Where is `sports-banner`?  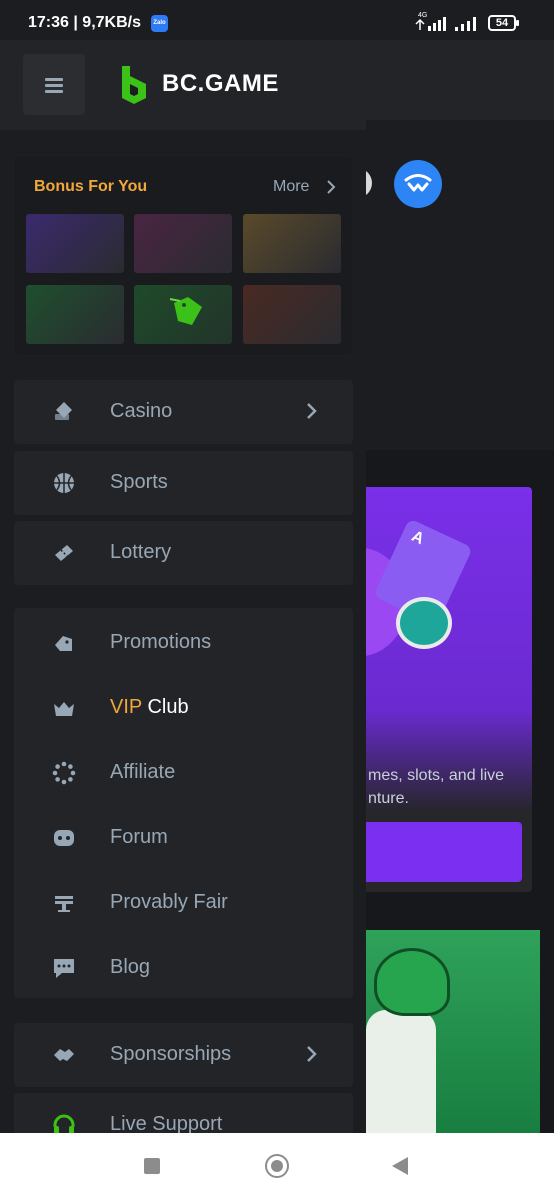 sports-banner is located at coordinates (453, 1035).